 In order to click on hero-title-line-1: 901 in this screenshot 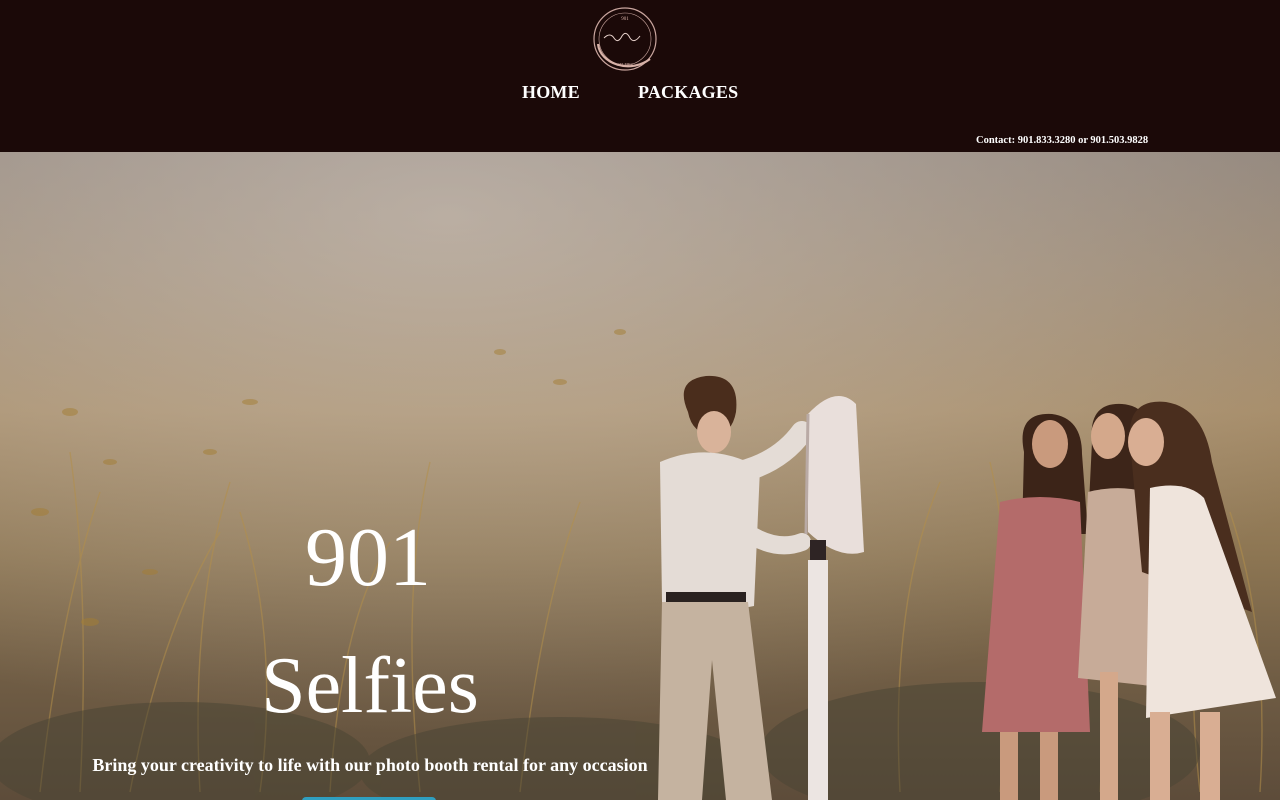, I will do `click(368, 557)`.